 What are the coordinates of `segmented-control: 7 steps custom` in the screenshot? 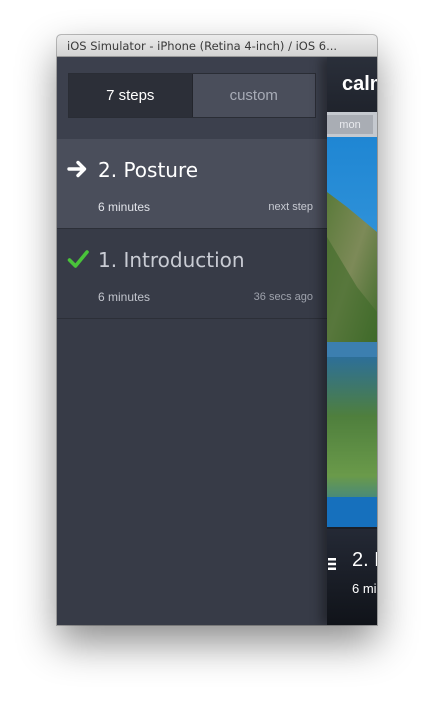 It's located at (192, 95).